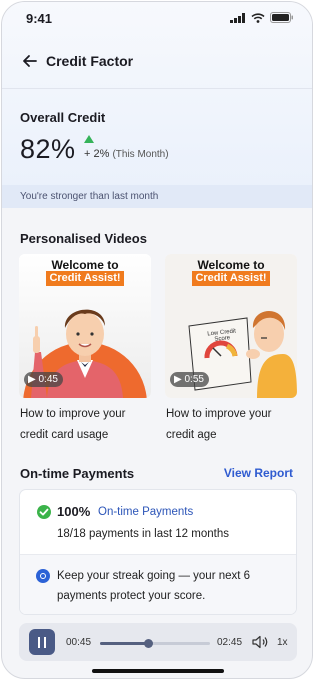 This screenshot has height=680, width=320. I want to click on check-circle-icon, so click(44, 512).